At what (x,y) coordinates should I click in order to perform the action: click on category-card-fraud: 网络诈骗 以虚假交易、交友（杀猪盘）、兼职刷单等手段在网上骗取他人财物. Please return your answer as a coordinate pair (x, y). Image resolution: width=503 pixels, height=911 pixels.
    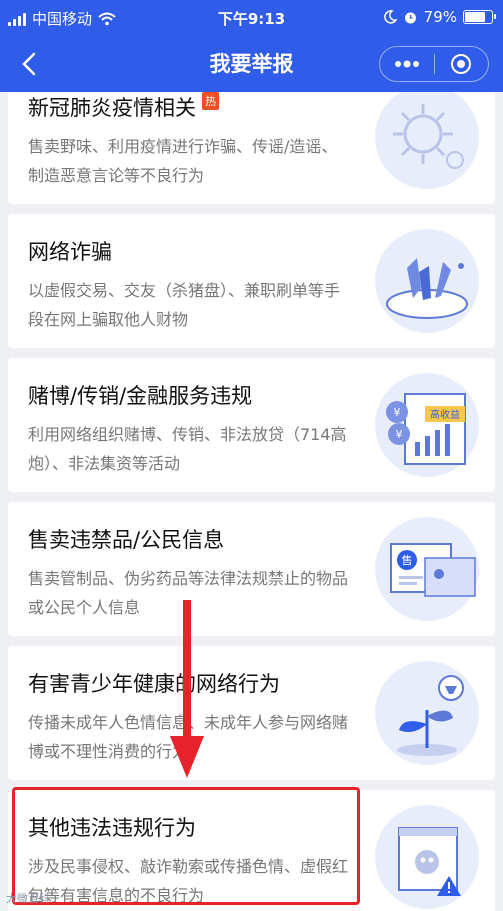
    Looking at the image, I should click on (251, 281).